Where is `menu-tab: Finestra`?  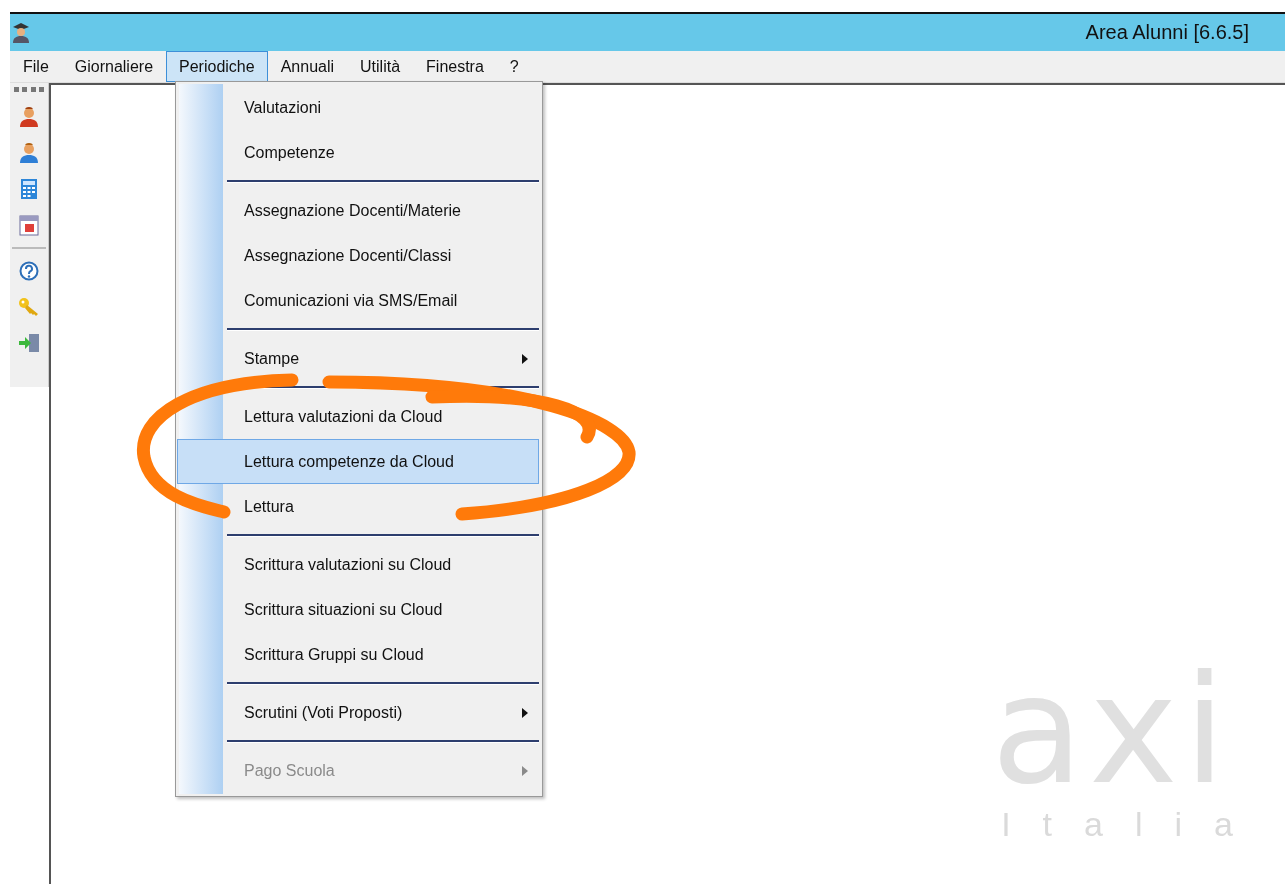
menu-tab: Finestra is located at coordinates (455, 66).